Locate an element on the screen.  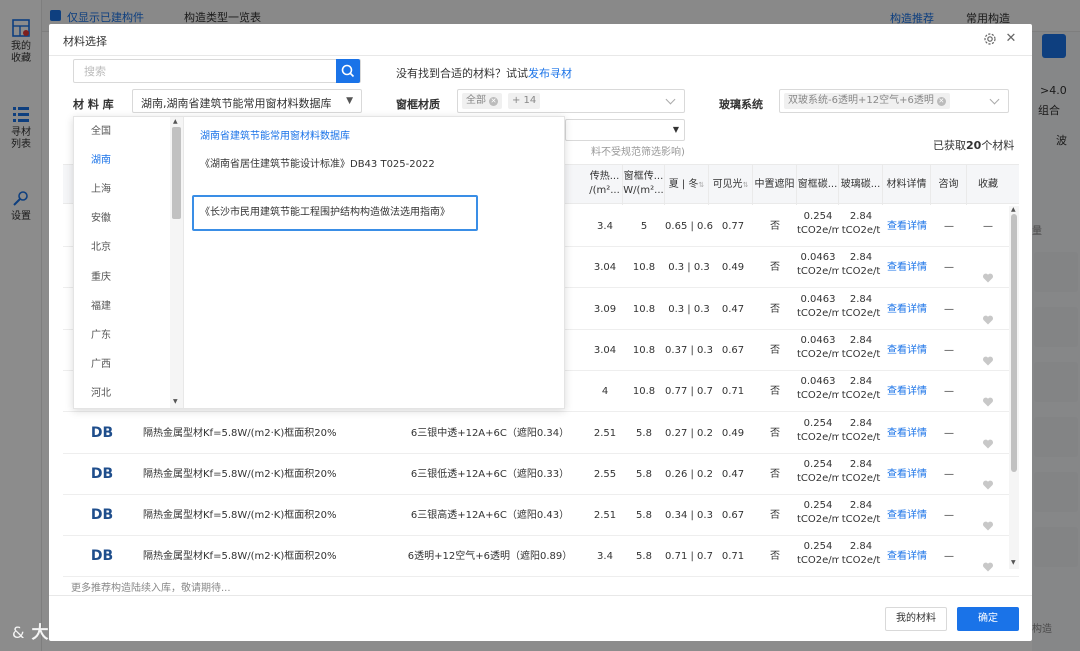
province-scroll-thumb is located at coordinates (176, 173).